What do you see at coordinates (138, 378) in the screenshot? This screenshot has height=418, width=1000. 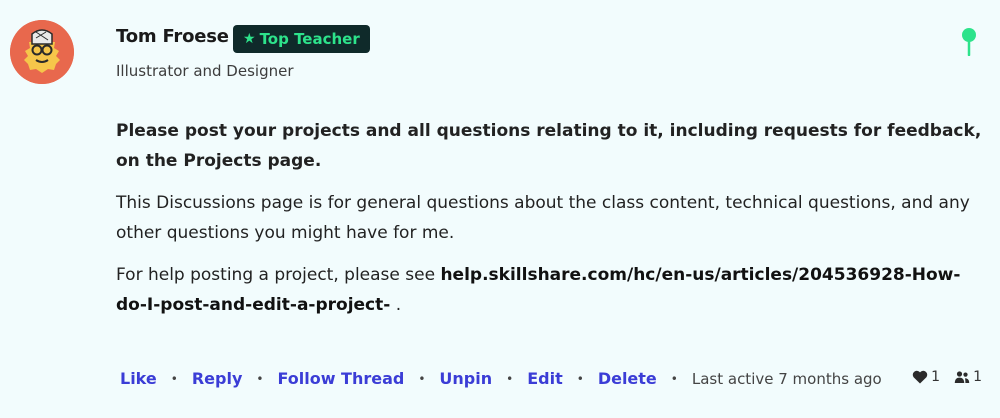 I see `like-button: Like` at bounding box center [138, 378].